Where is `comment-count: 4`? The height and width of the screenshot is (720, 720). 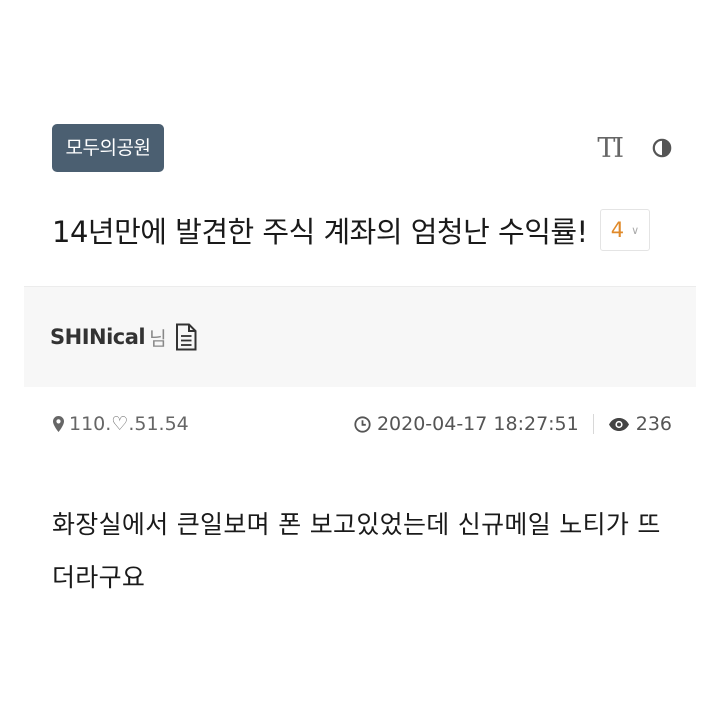 comment-count: 4 is located at coordinates (617, 230).